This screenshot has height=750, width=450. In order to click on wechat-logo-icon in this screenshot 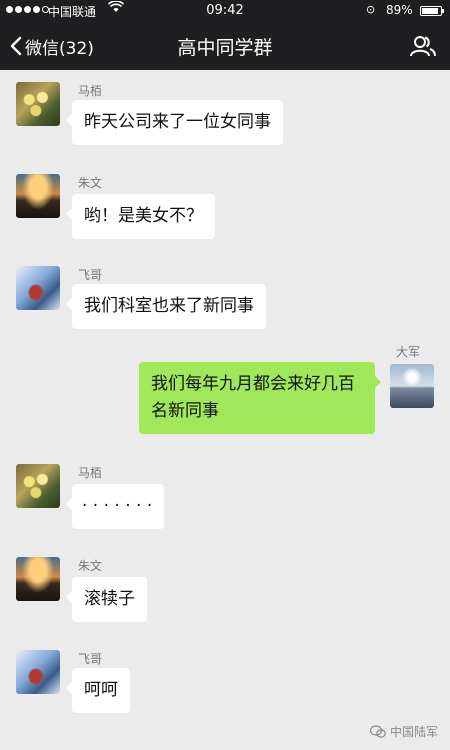, I will do `click(377, 731)`.